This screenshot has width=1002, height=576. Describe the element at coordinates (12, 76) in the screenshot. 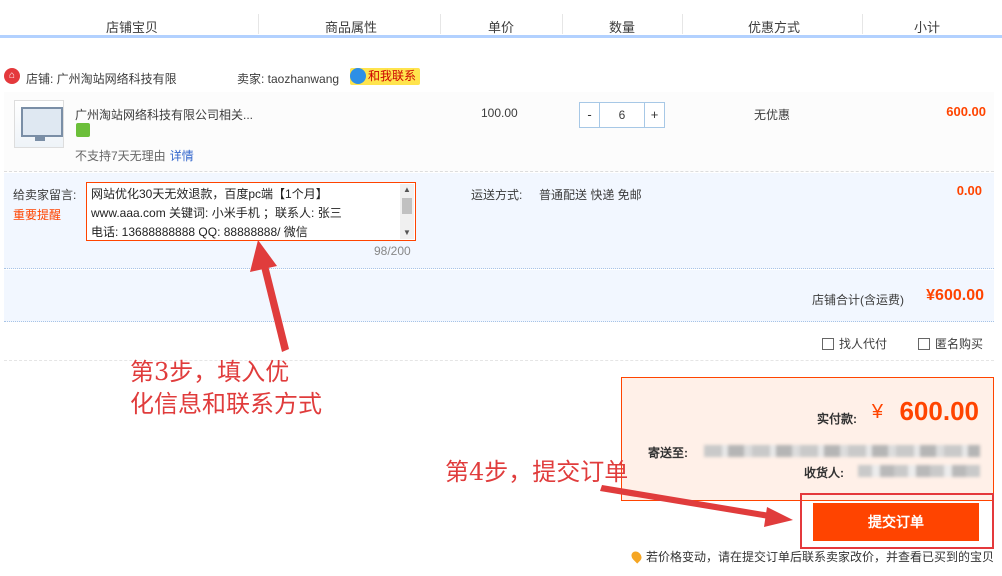

I see `shop-icon: ⌂` at that location.